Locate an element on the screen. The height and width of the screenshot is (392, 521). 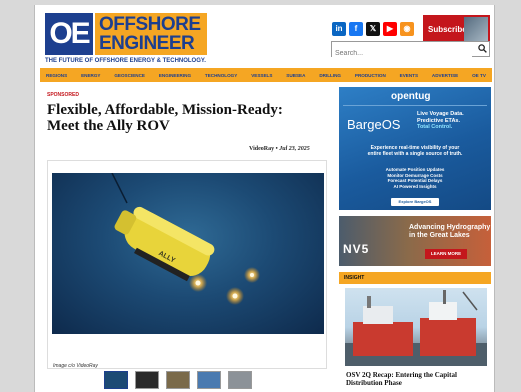
site-logo: OE OFFSHORE ENGINEER is located at coordinates (126, 34).